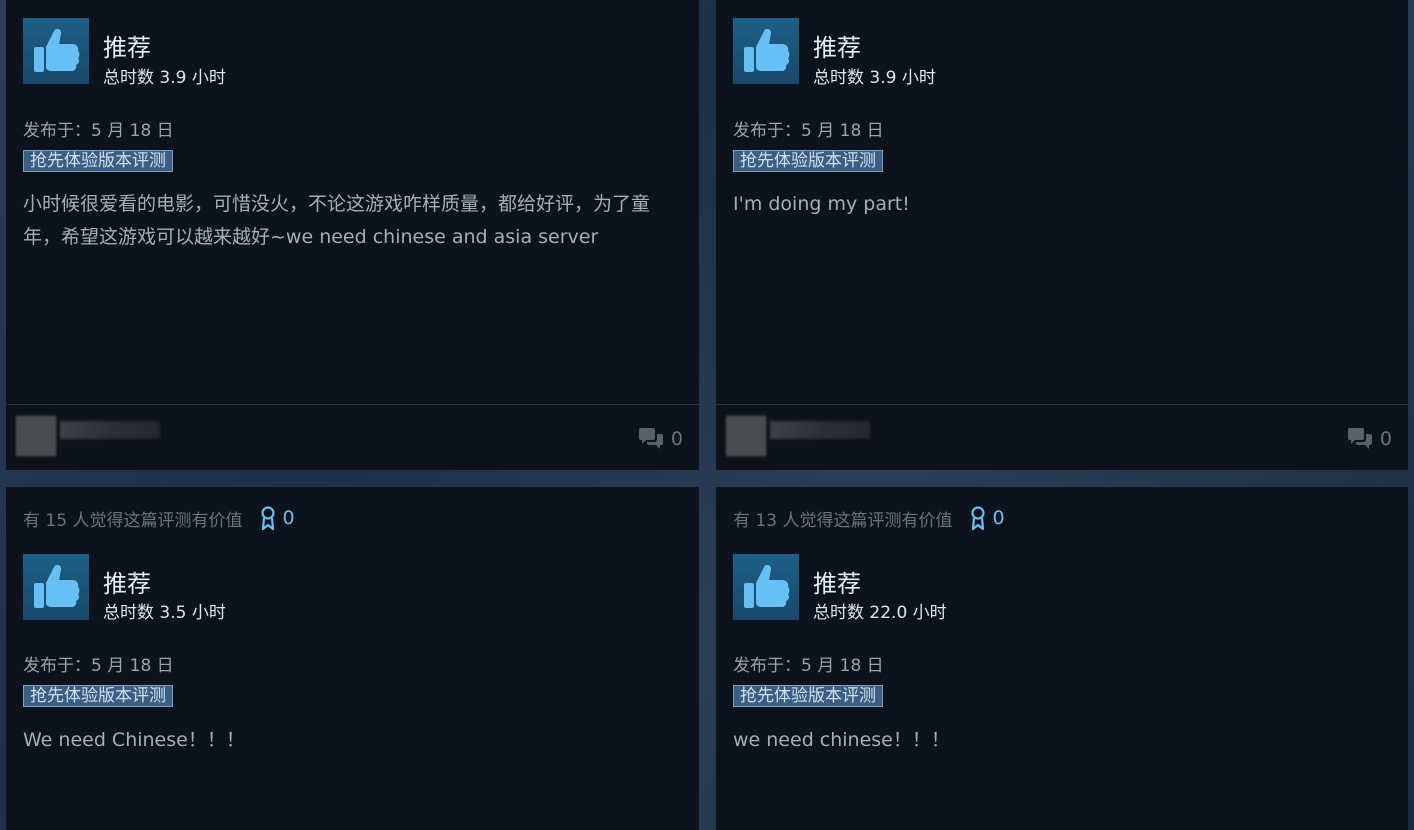  I want to click on review-content: we need chinese！！！, so click(841, 740).